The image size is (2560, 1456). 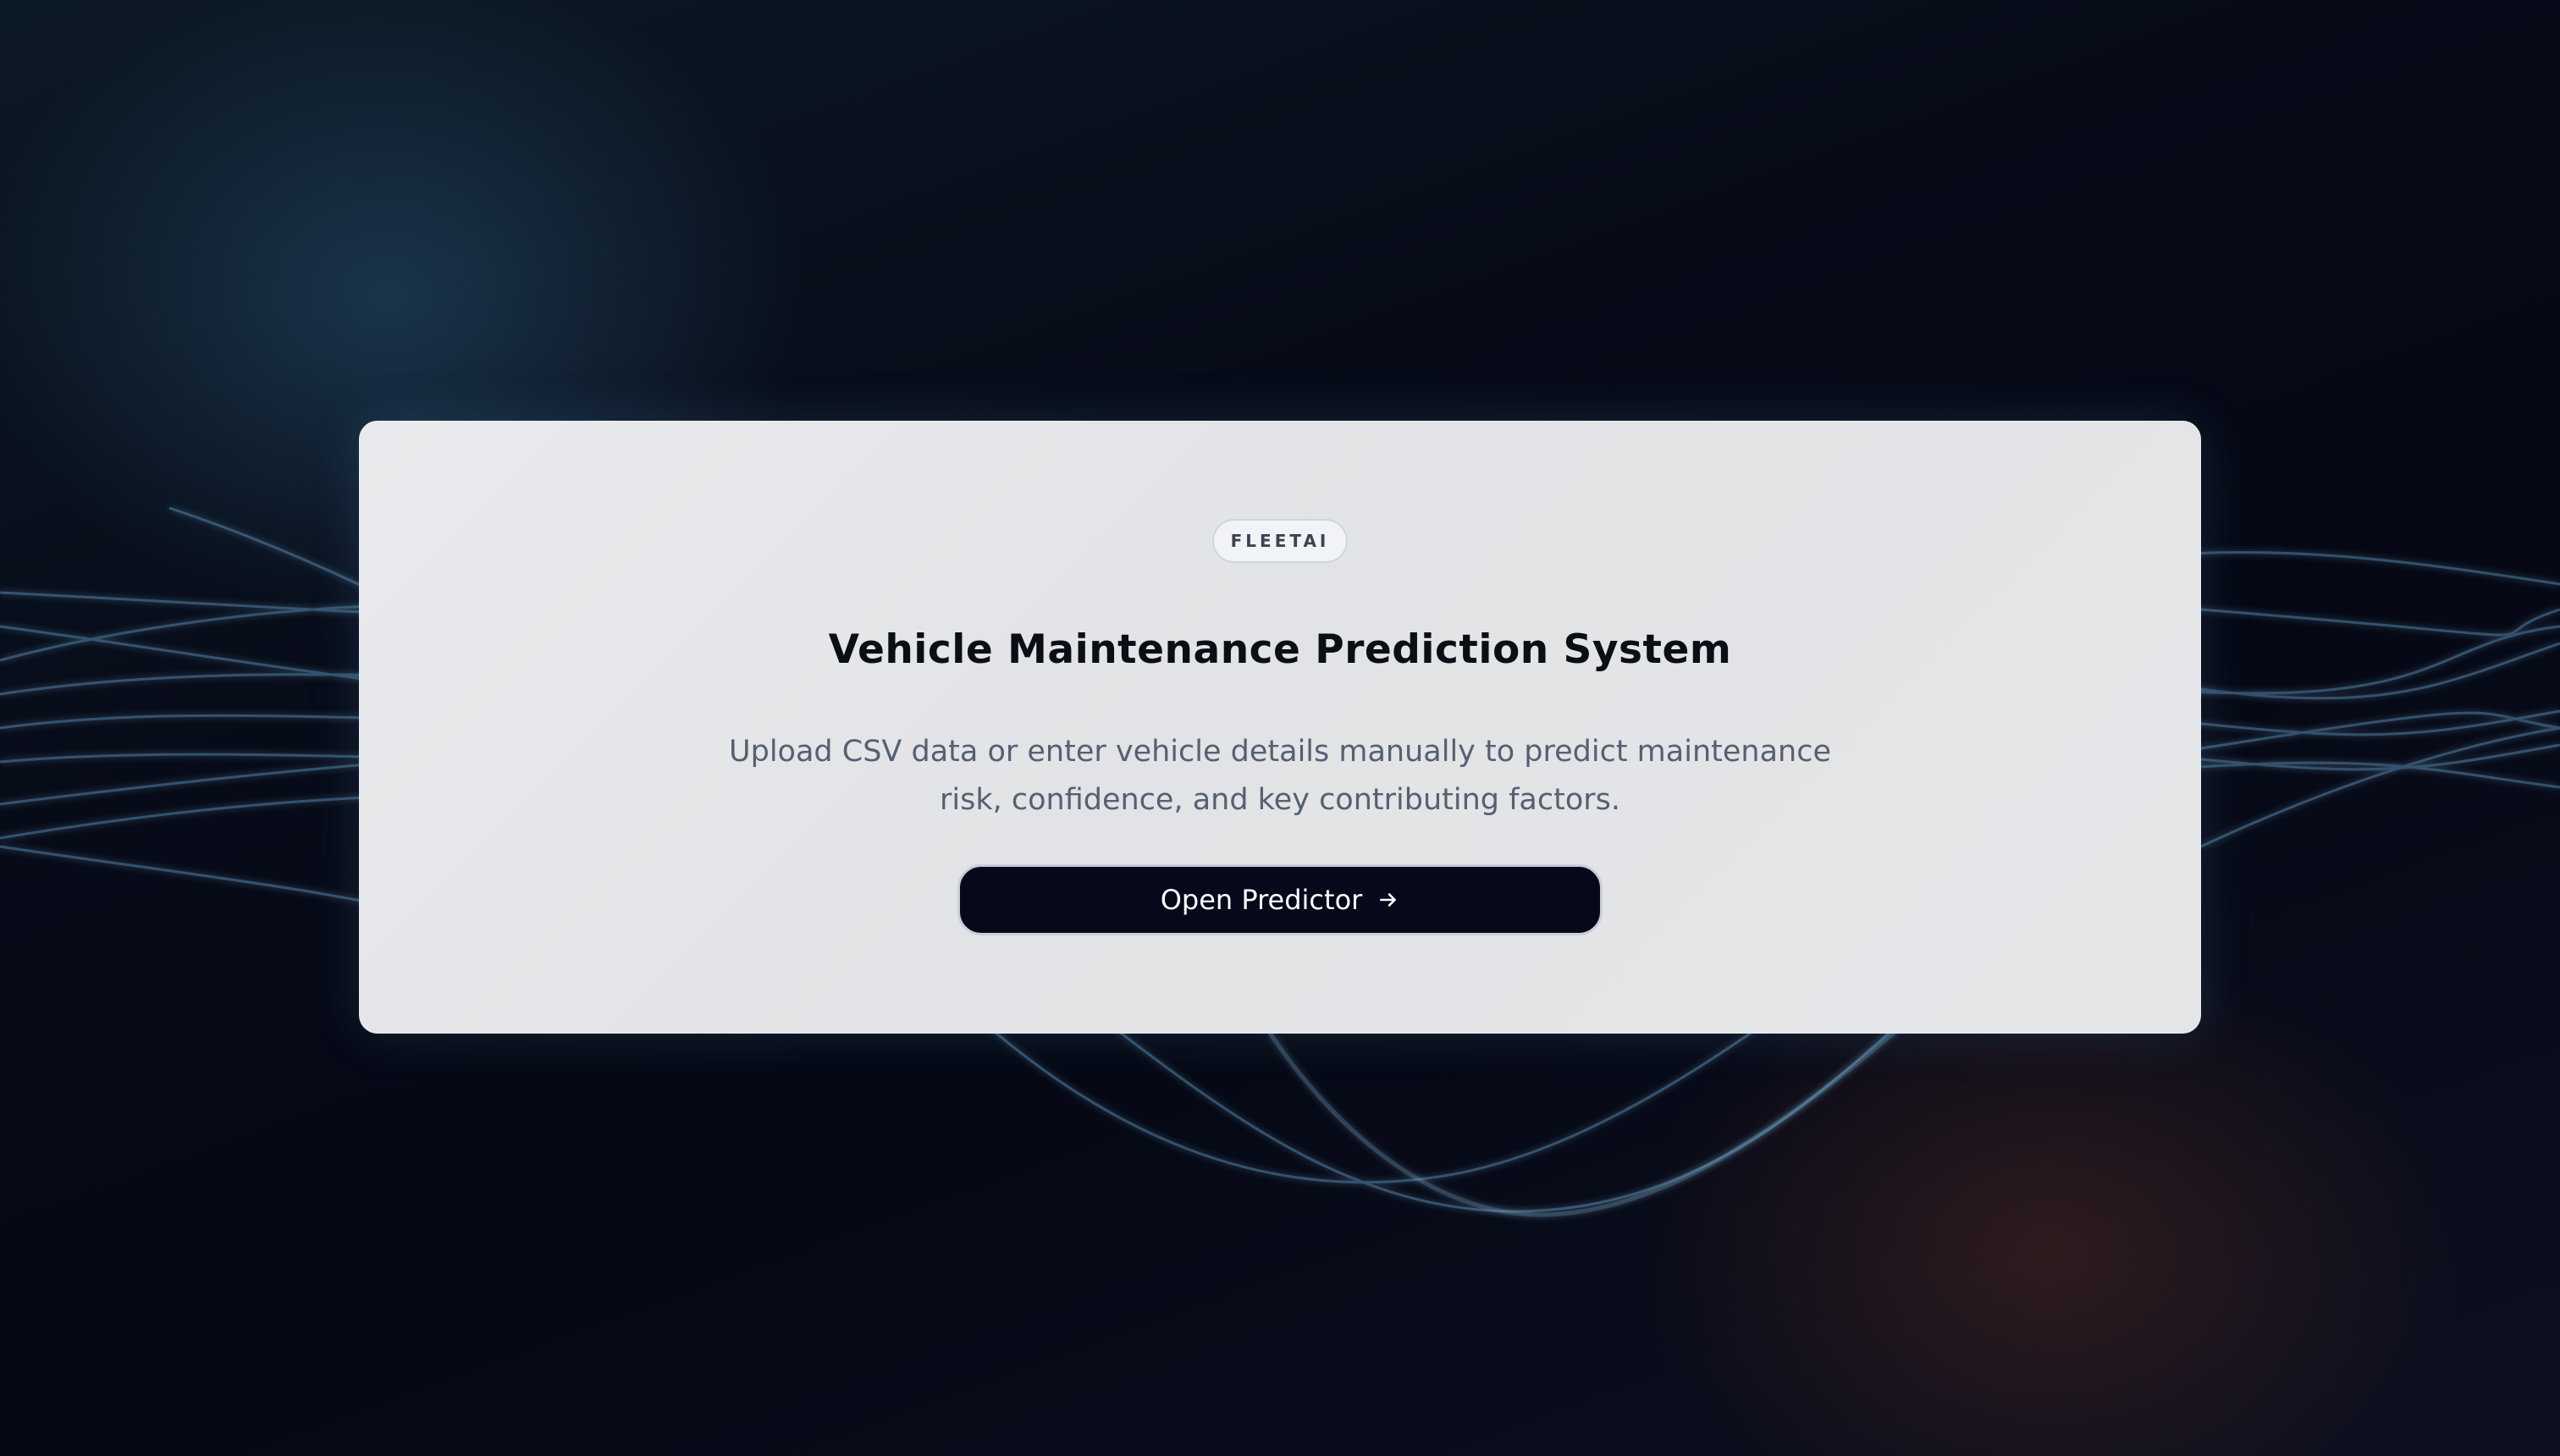 What do you see at coordinates (1388, 900) in the screenshot?
I see `arrow-right-icon` at bounding box center [1388, 900].